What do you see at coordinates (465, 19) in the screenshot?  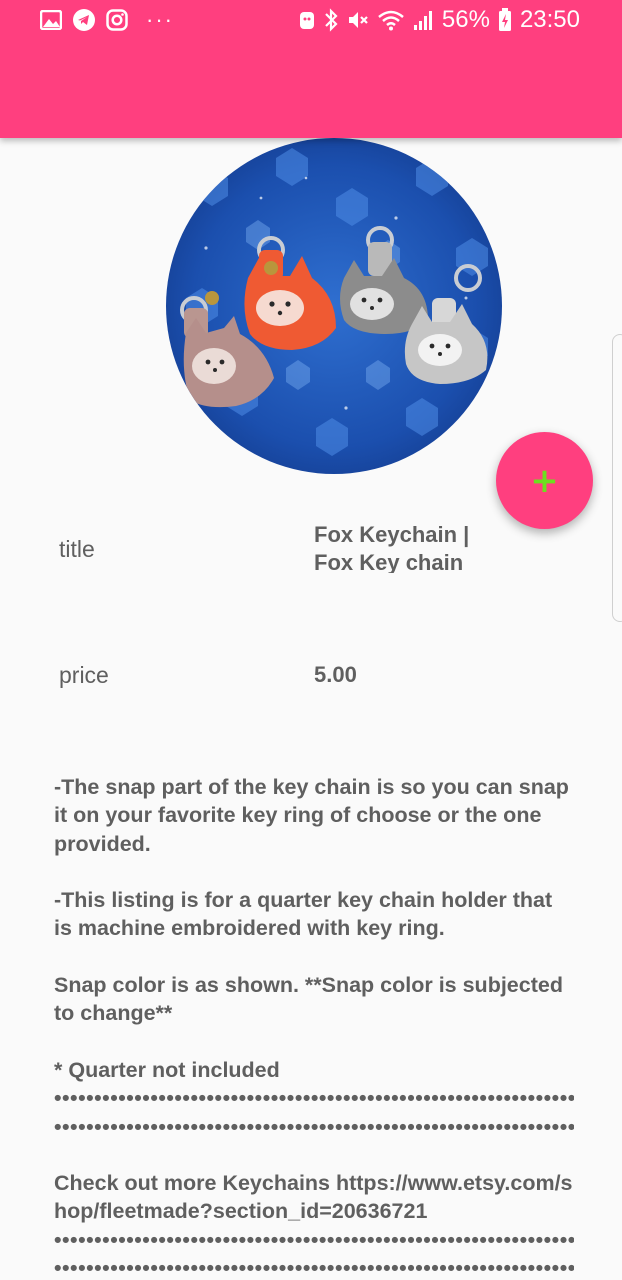 I see `battery-percent: 56%` at bounding box center [465, 19].